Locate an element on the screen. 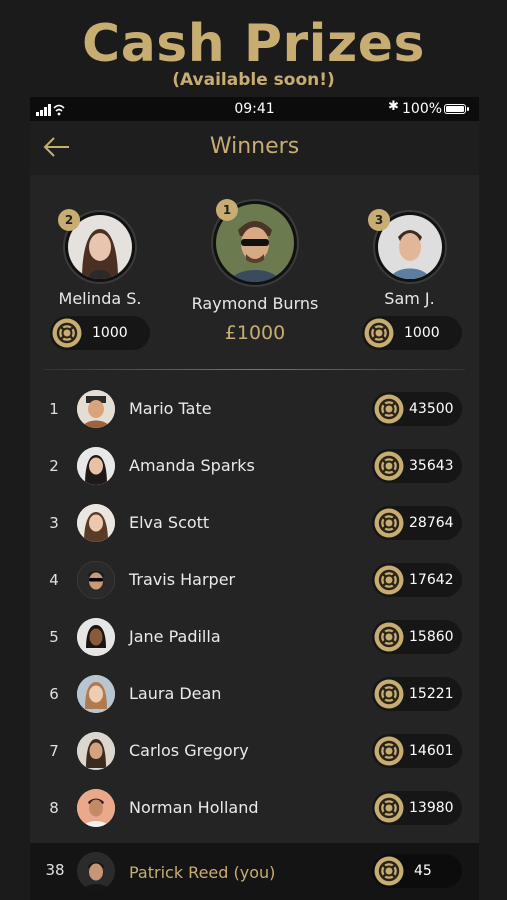  row-score: 13980 is located at coordinates (431, 808).